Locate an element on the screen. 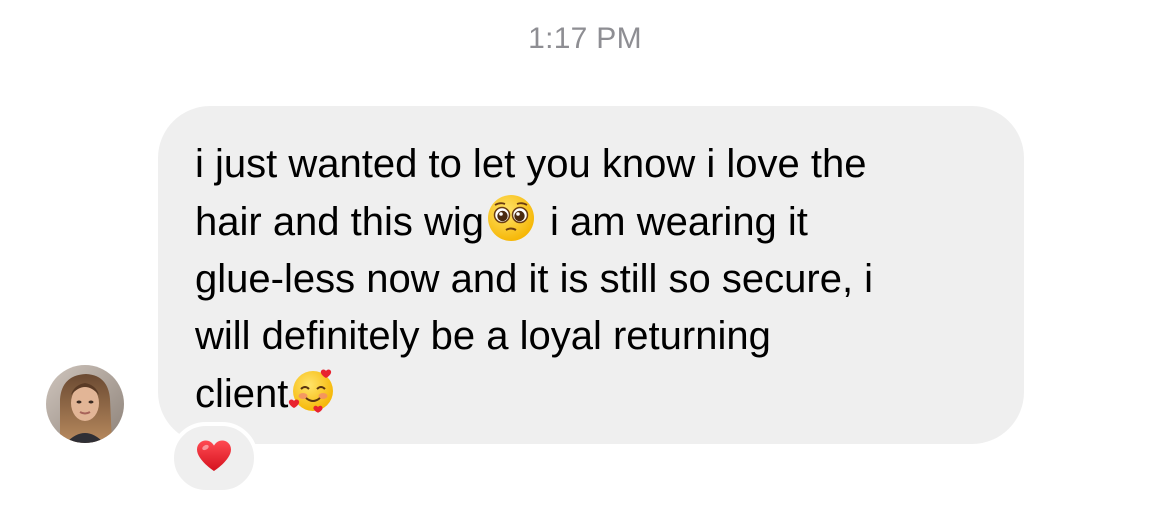  reaction-badge is located at coordinates (214, 458).